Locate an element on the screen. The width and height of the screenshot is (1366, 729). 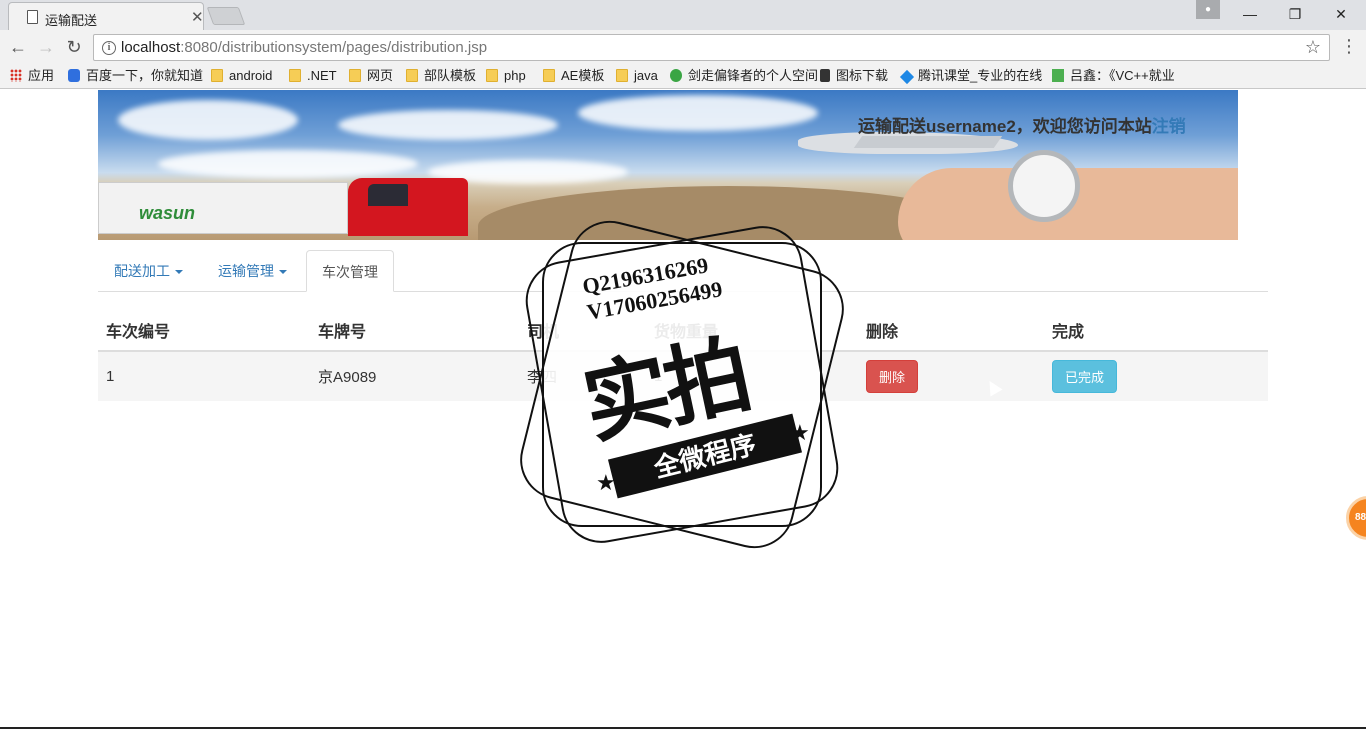
browser-tab: 运输配送 ✕ is located at coordinates (106, 16).